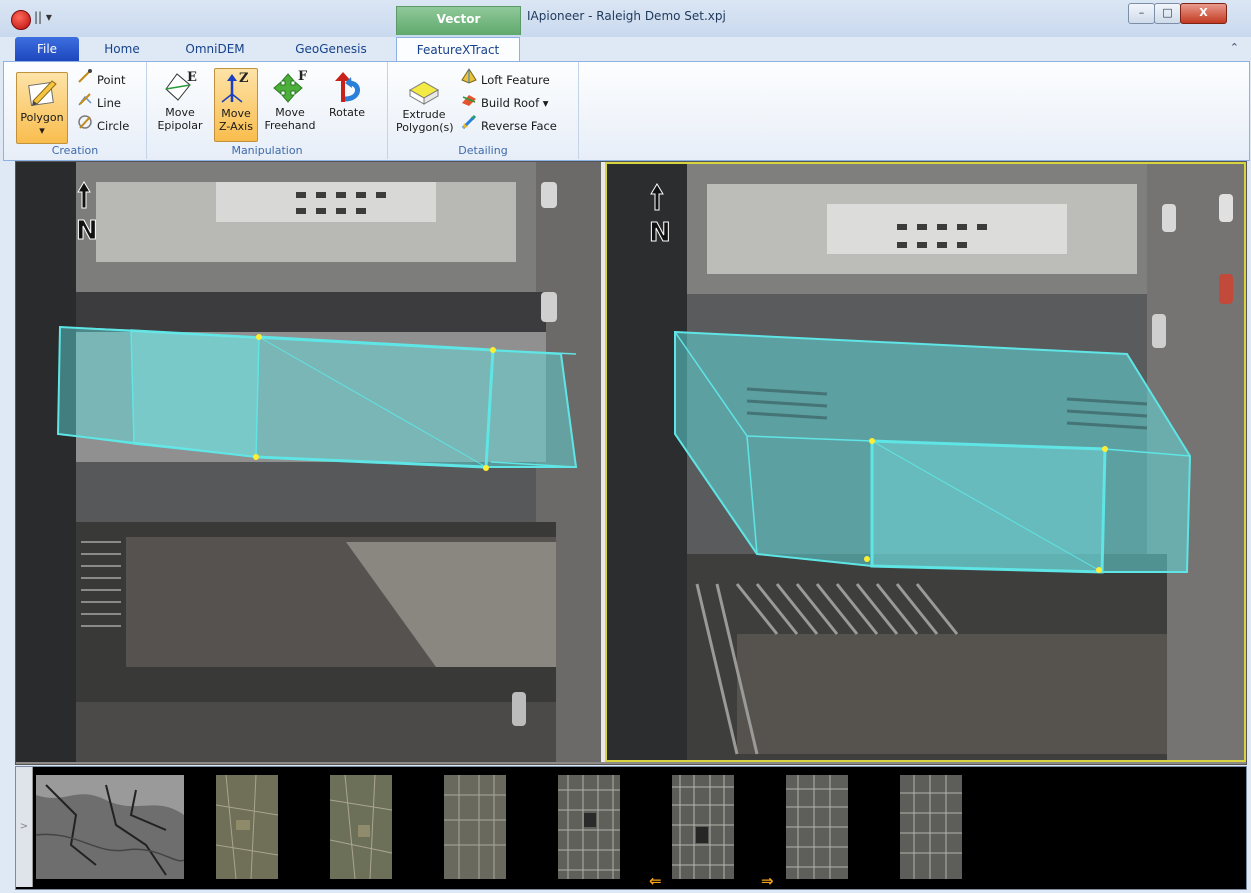  I want to click on polygon-label: Polygon, so click(42, 117).